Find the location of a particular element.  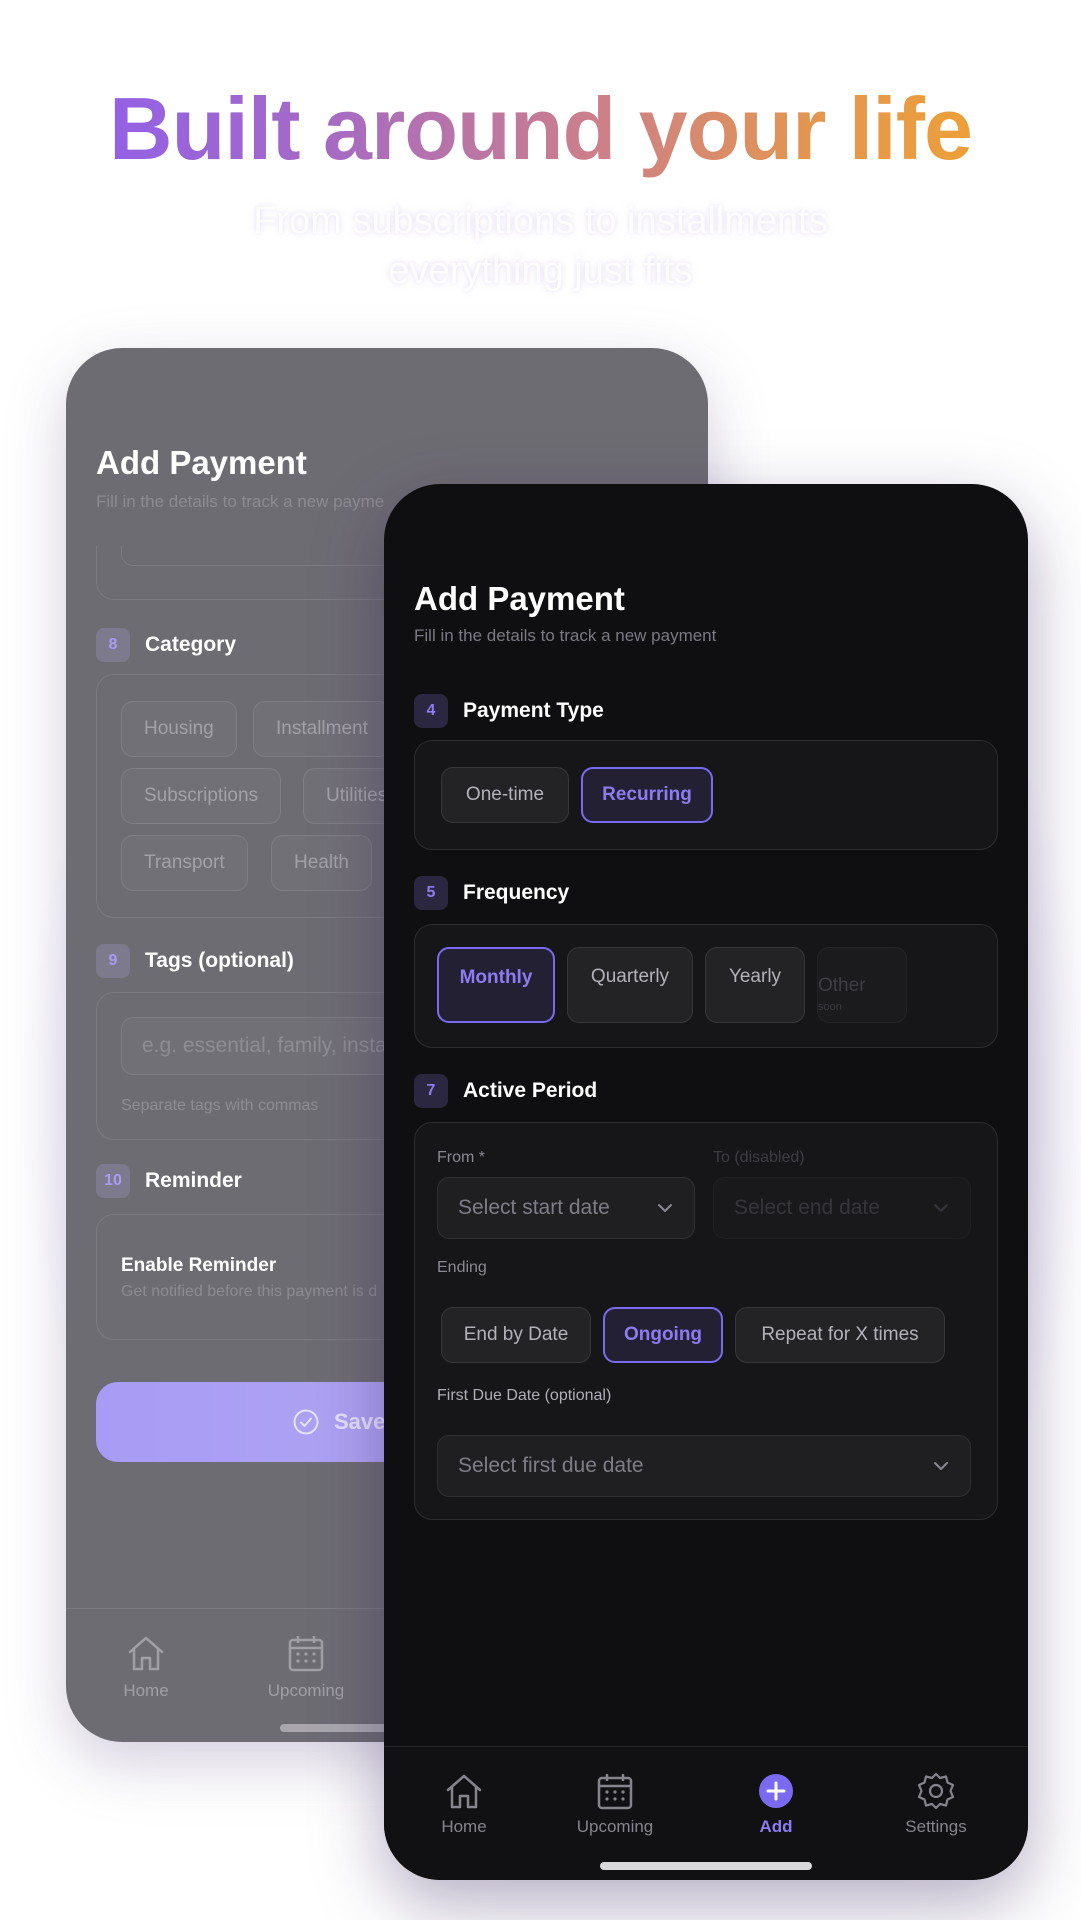

first-due-label: First Due Date (optional) is located at coordinates (524, 1395).